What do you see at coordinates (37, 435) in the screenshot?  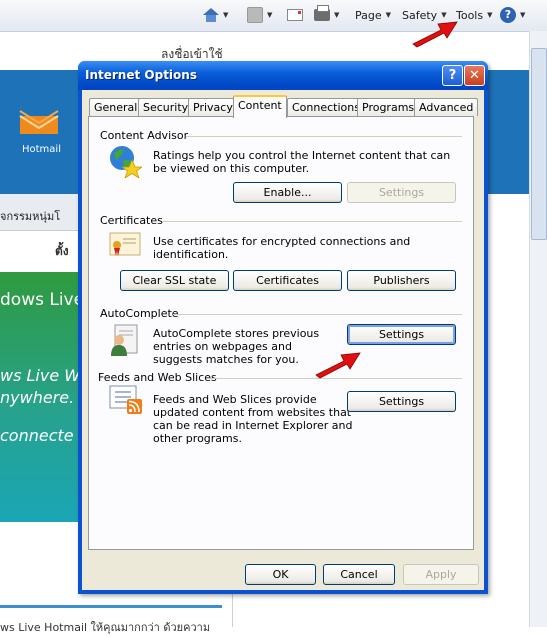 I see `promo-line: connecte` at bounding box center [37, 435].